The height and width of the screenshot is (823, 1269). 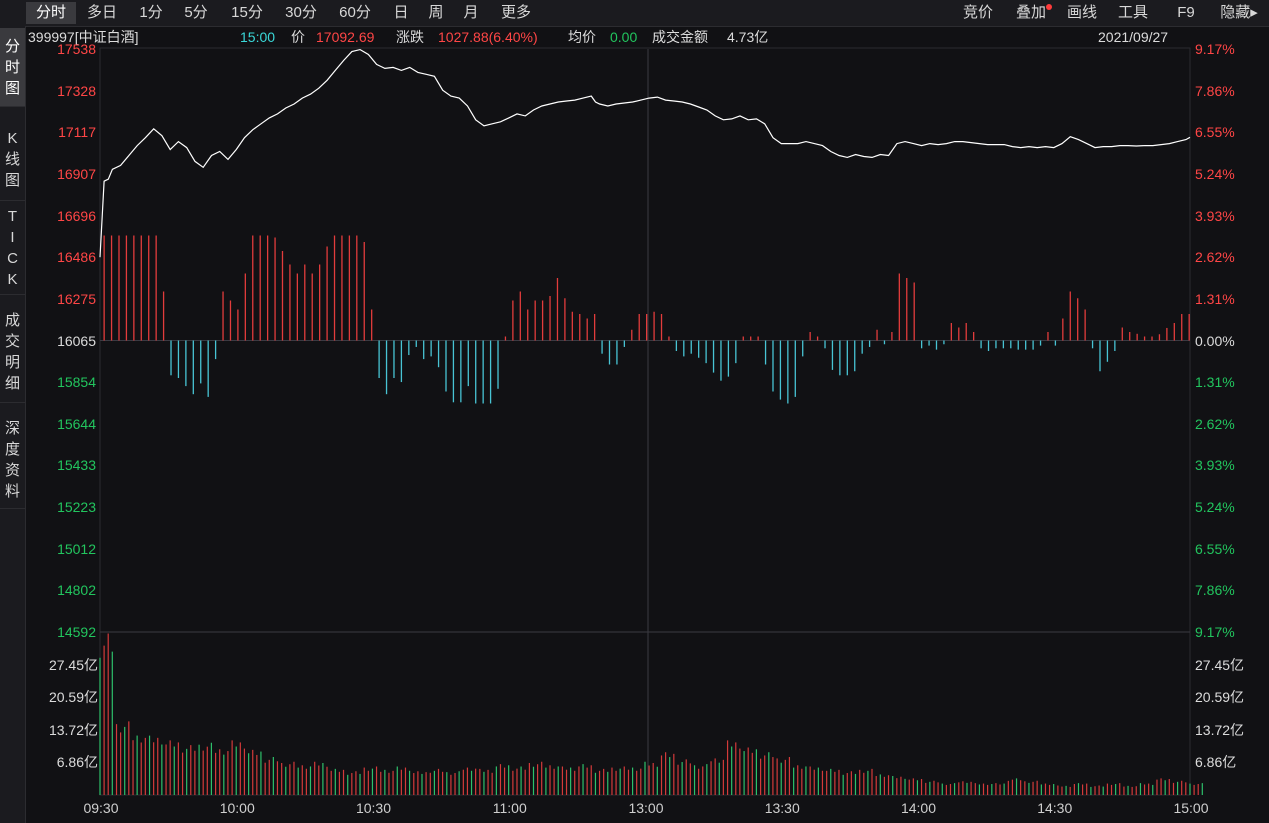 I want to click on price-tick-label: 17328, so click(x=76, y=90).